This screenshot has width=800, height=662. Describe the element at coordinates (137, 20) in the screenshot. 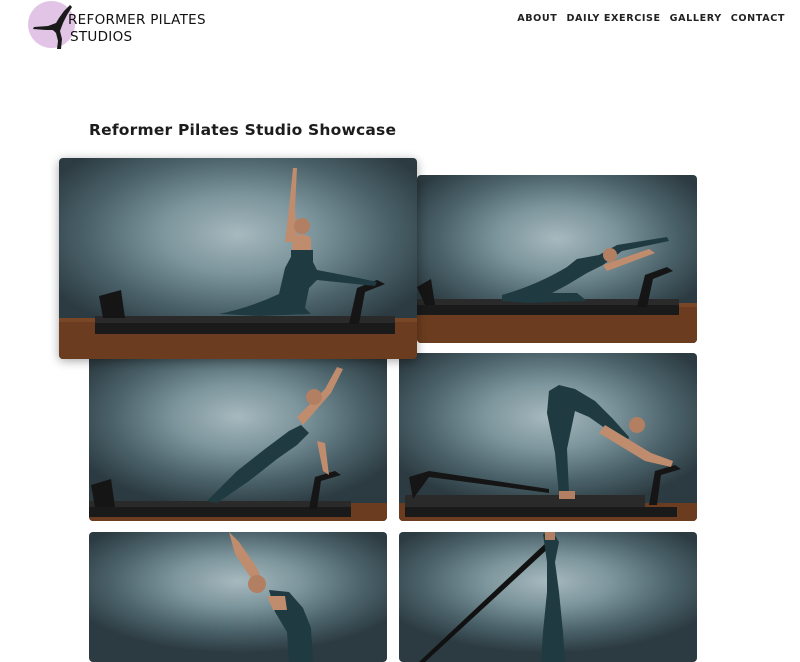

I see `brand-line-1: REFORMER PILATES` at that location.